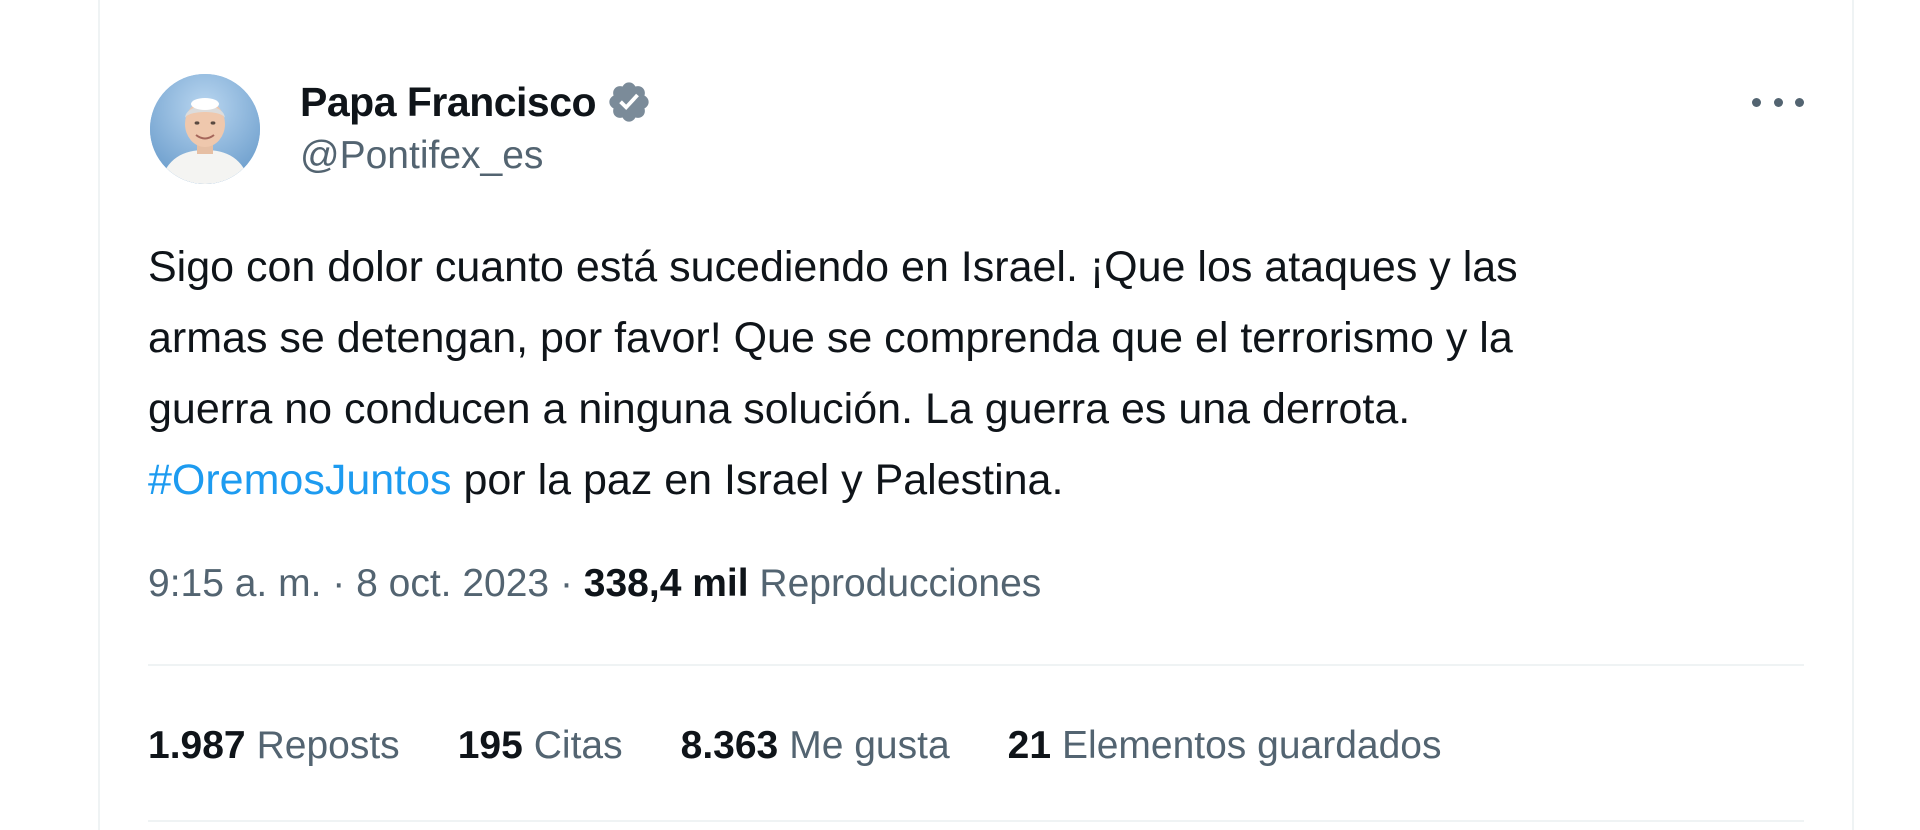  Describe the element at coordinates (578, 745) in the screenshot. I see `stat-label: Citas` at that location.